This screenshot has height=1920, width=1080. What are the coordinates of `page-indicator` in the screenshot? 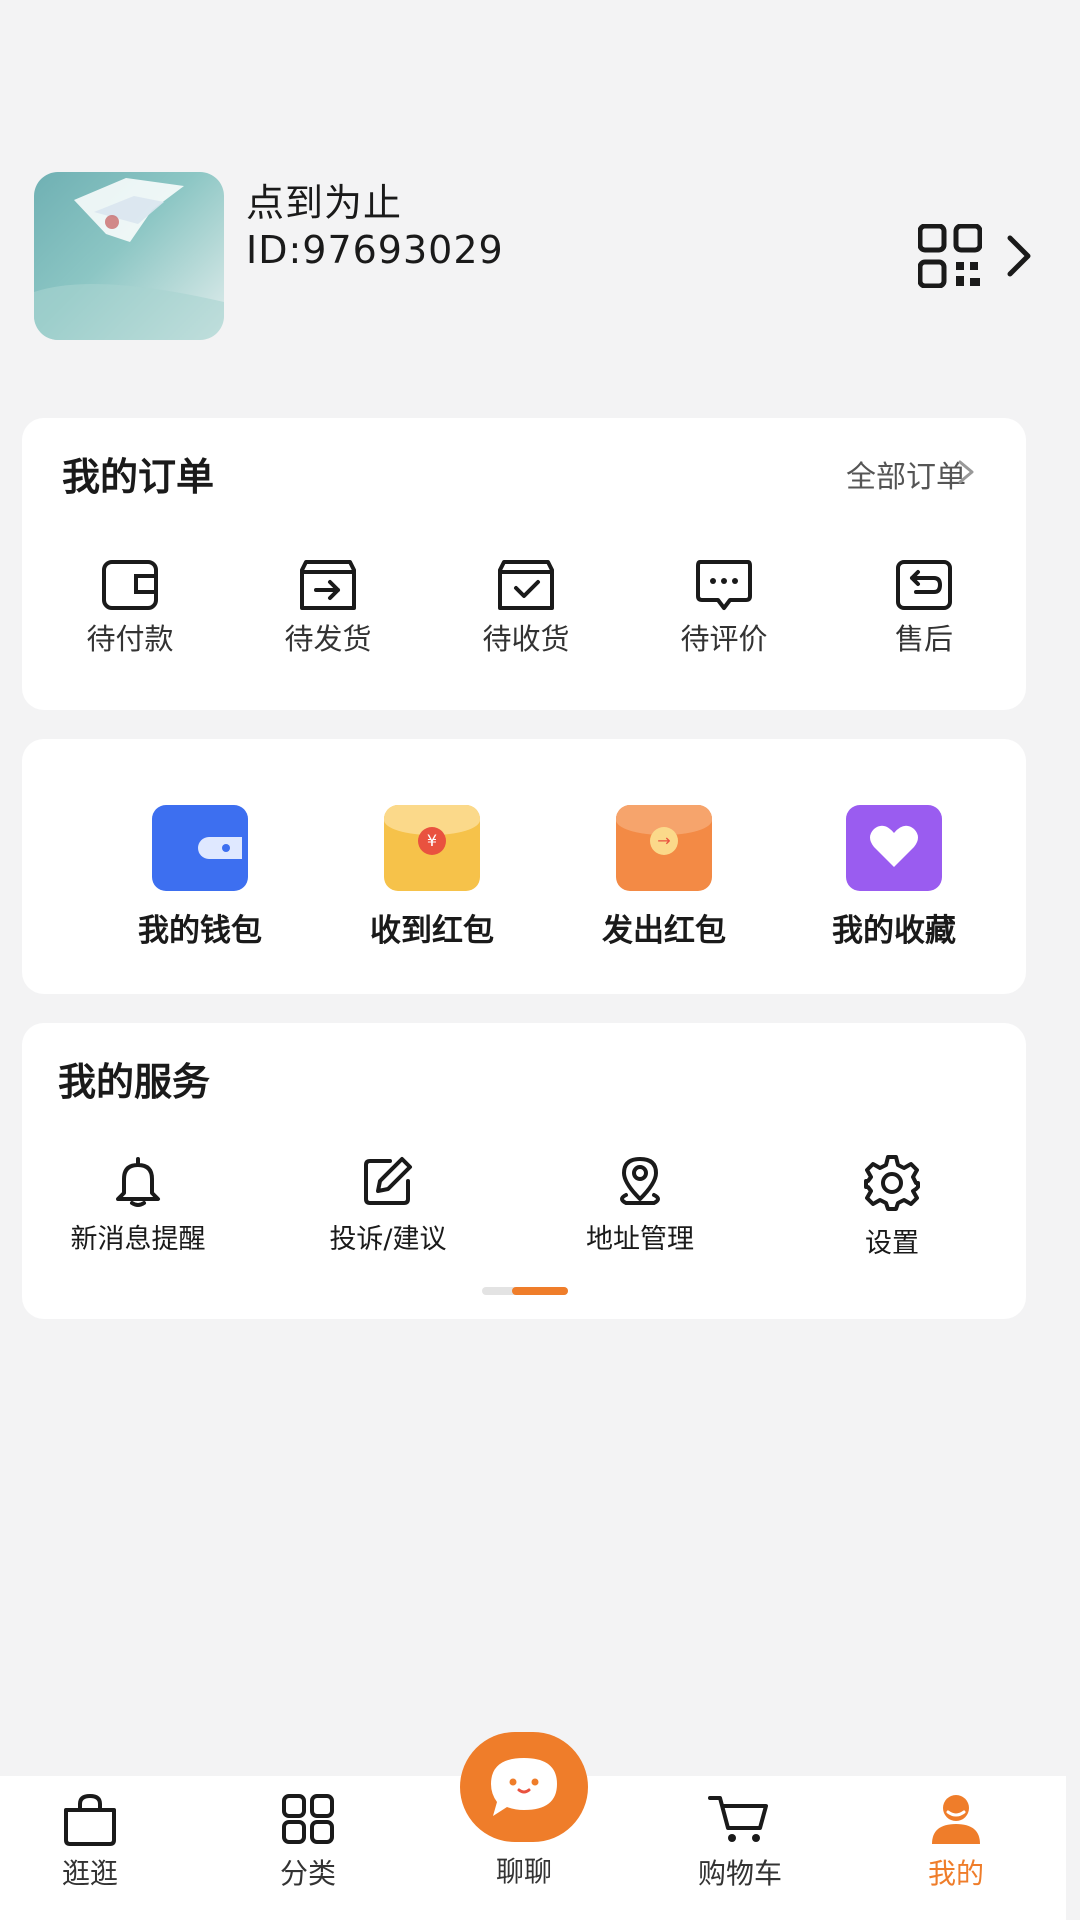 It's located at (525, 1291).